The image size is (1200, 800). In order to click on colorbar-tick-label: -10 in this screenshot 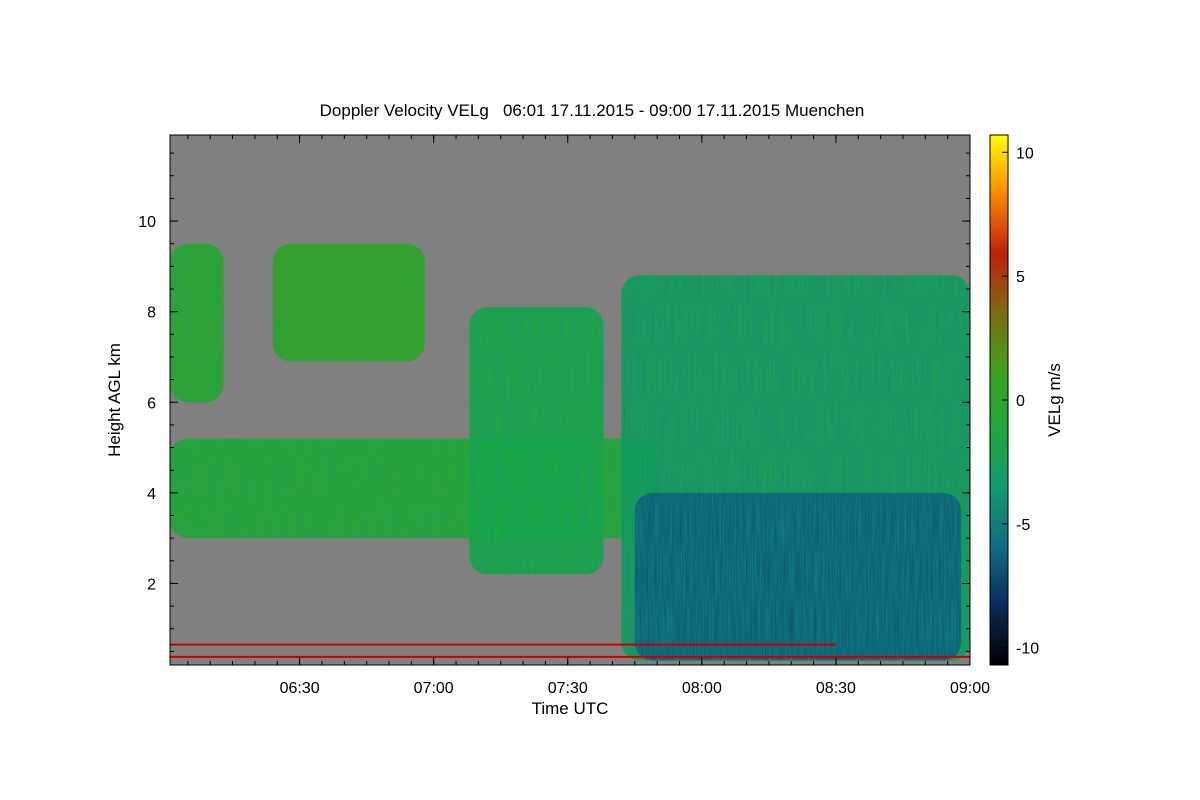, I will do `click(1027, 649)`.